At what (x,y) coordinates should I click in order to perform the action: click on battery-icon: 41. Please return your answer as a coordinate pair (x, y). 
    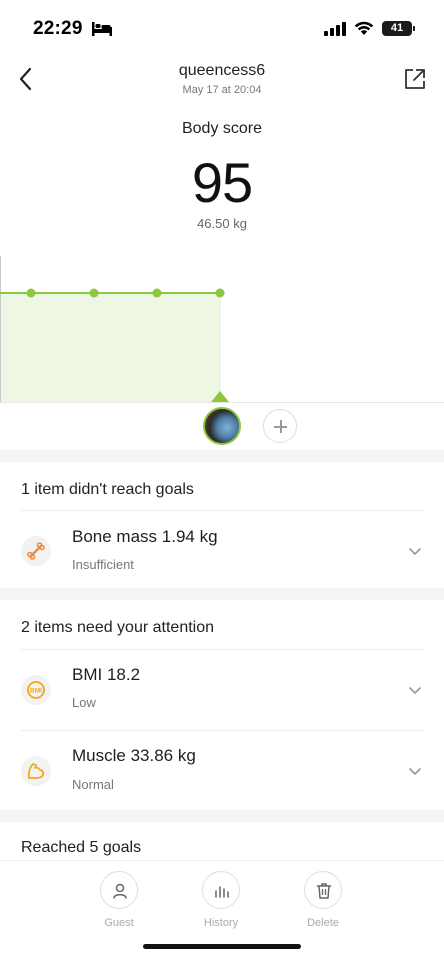
    Looking at the image, I should click on (397, 28).